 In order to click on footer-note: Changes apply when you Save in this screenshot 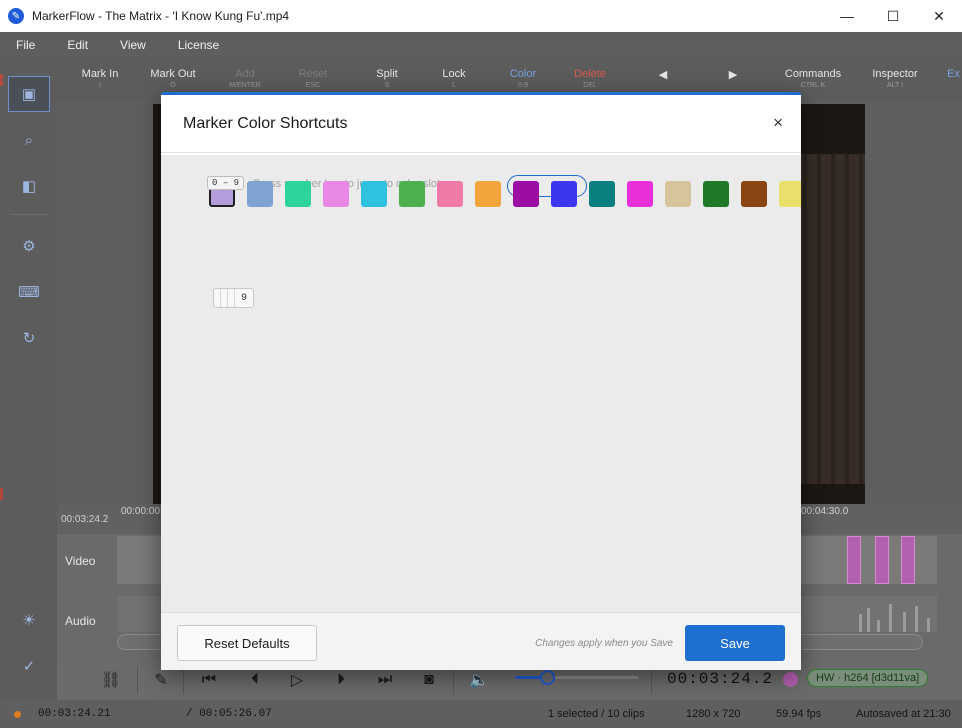, I will do `click(604, 643)`.